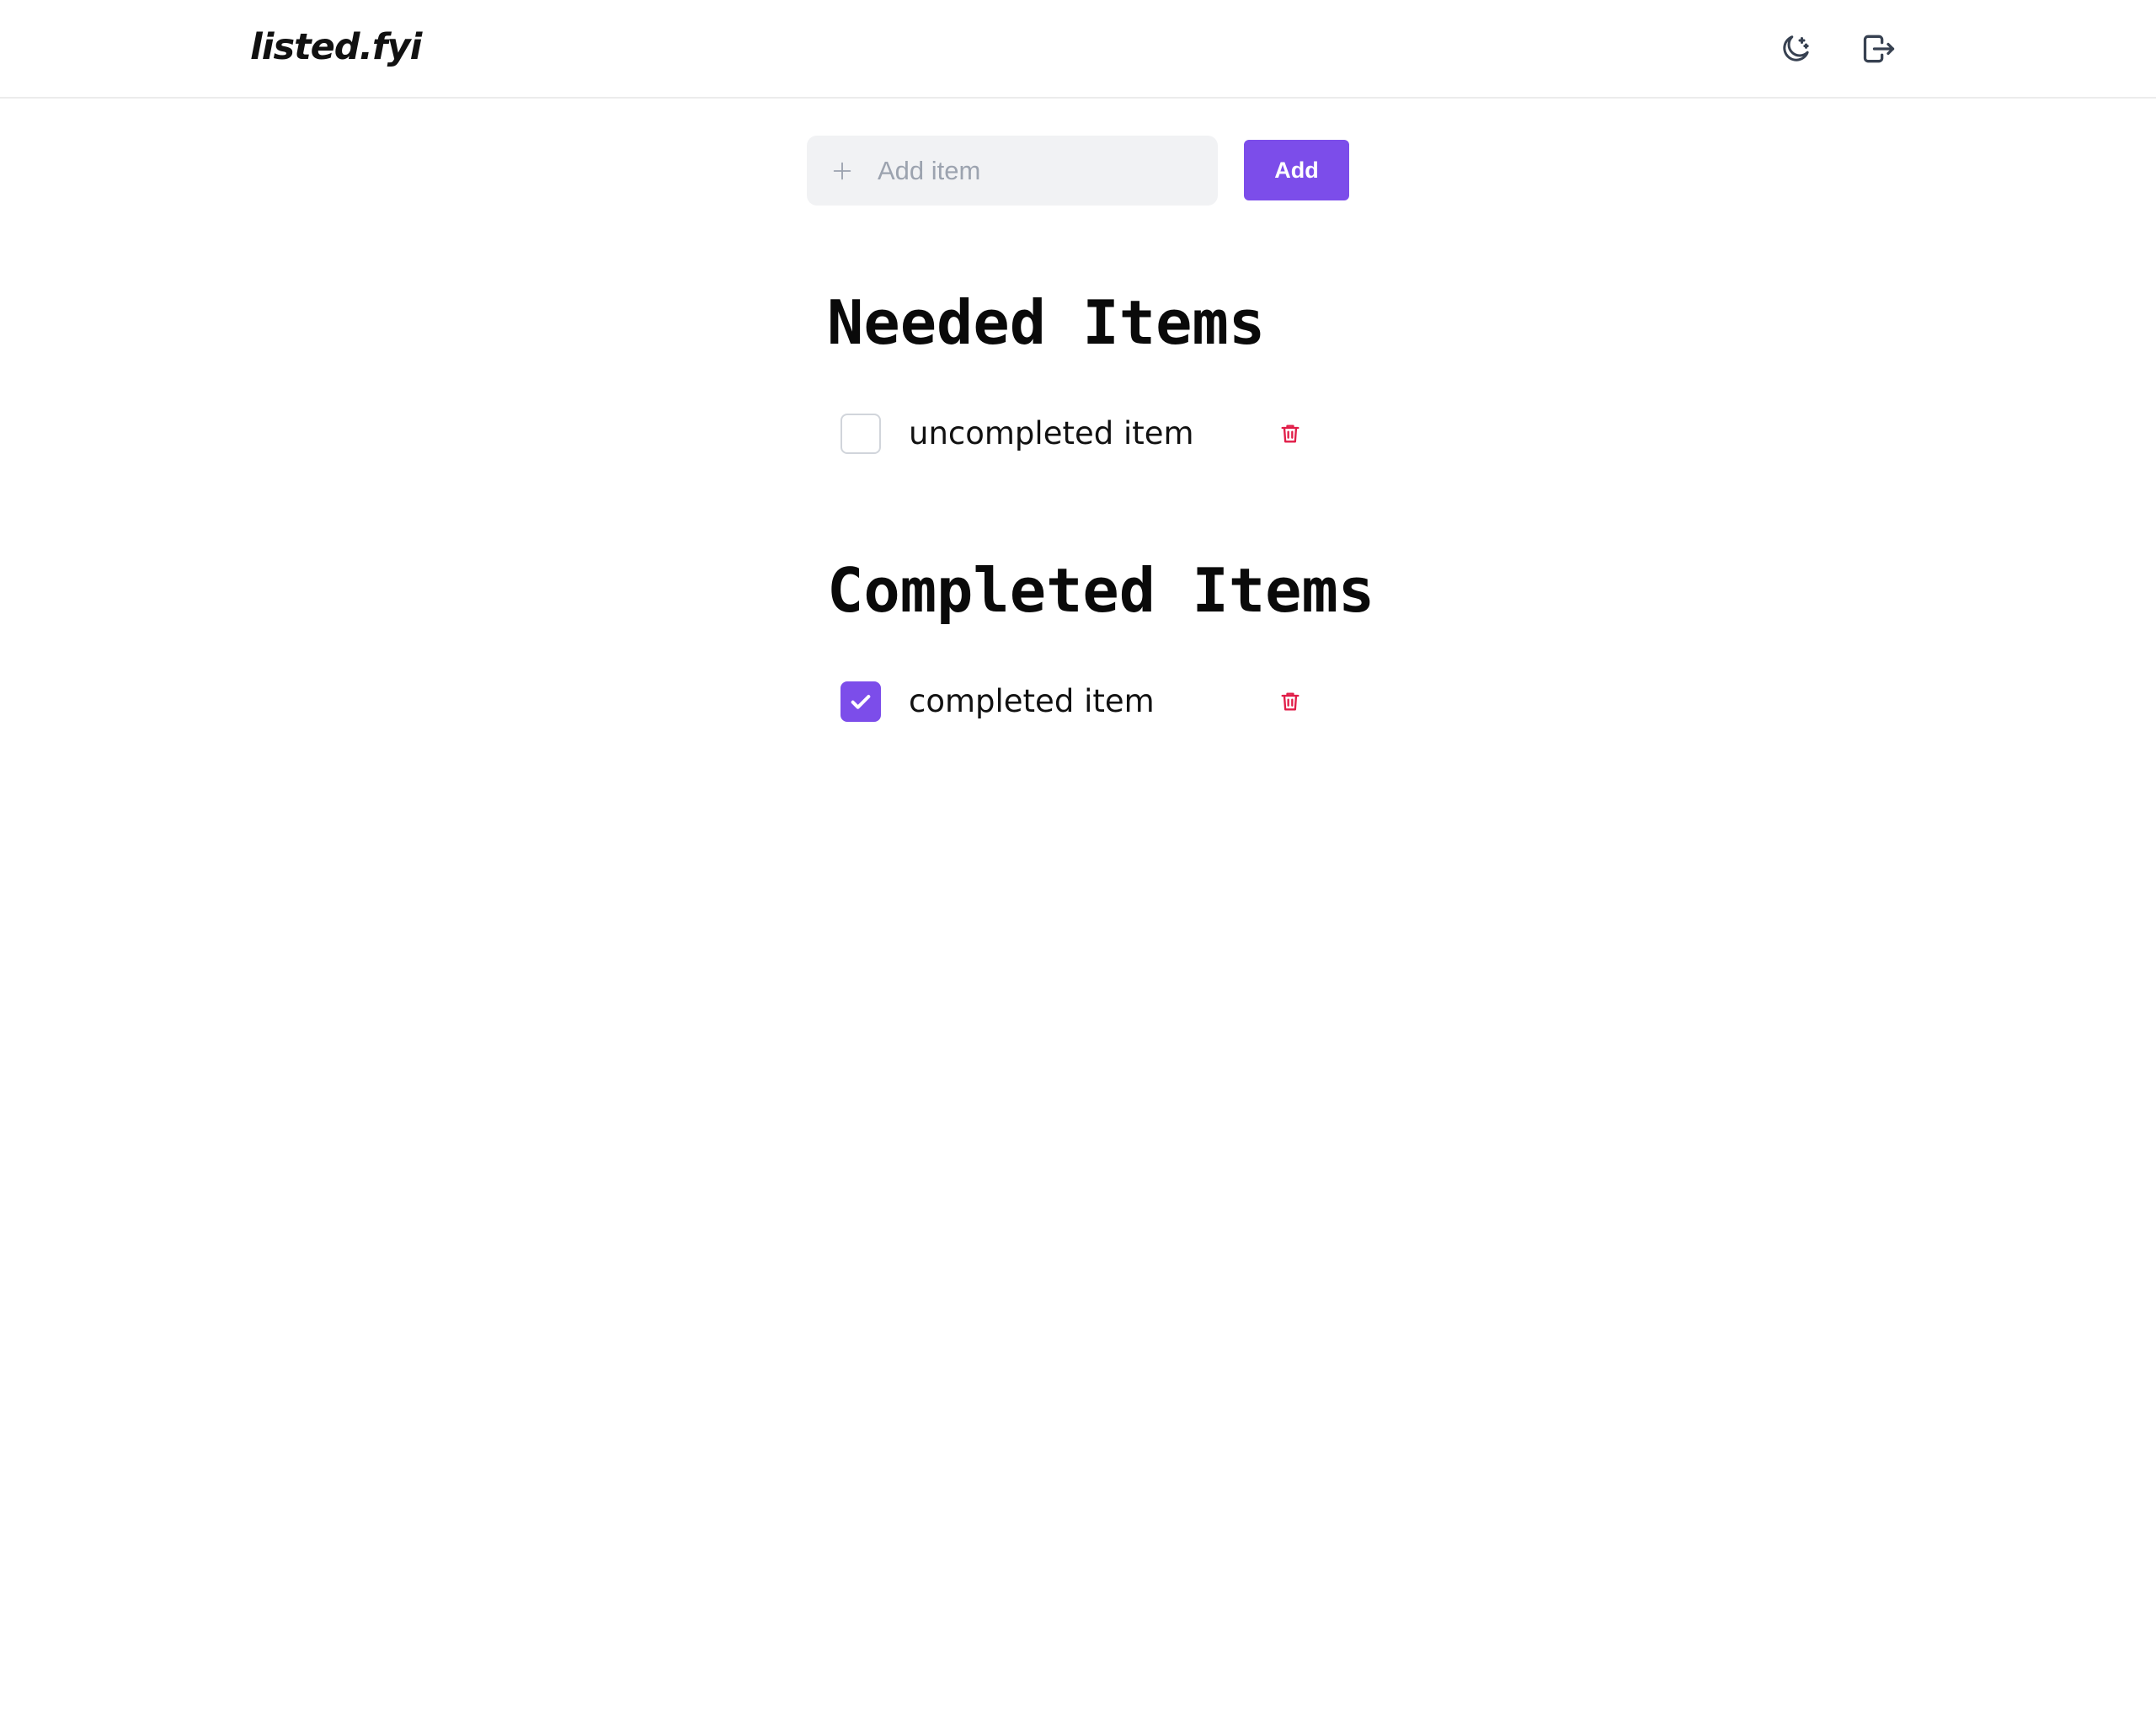  I want to click on add-item-field, so click(1012, 171).